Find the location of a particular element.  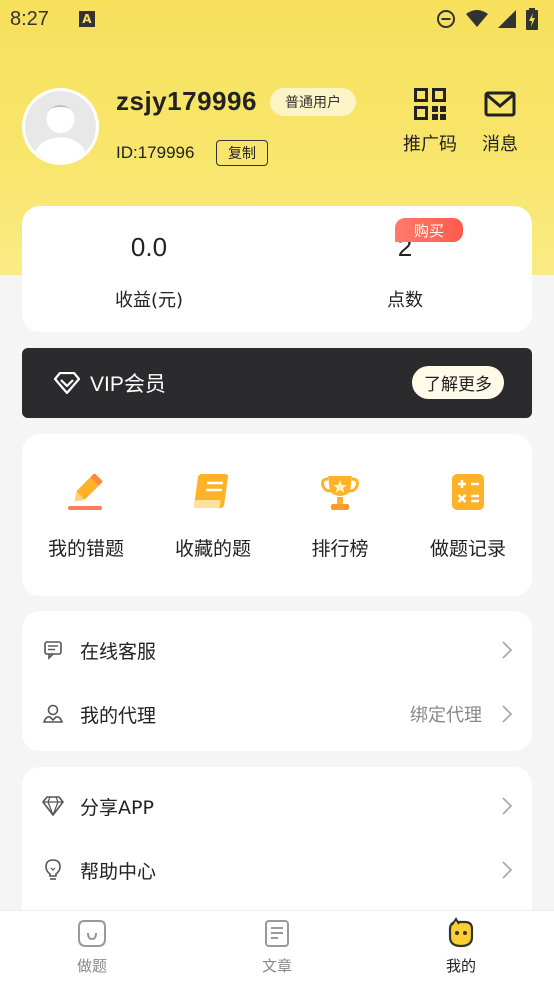

wrong-questions-label: 我的错题 is located at coordinates (85, 549).